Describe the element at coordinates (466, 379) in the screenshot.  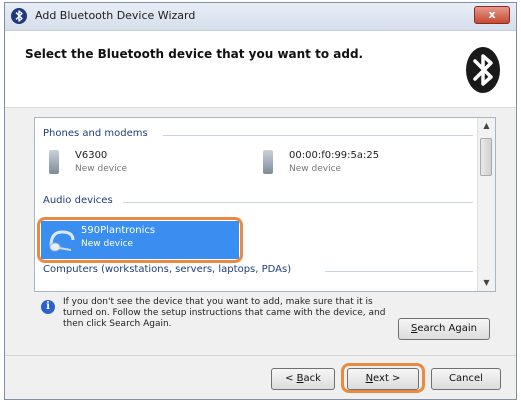
I see `cancel-button: Cancel` at that location.